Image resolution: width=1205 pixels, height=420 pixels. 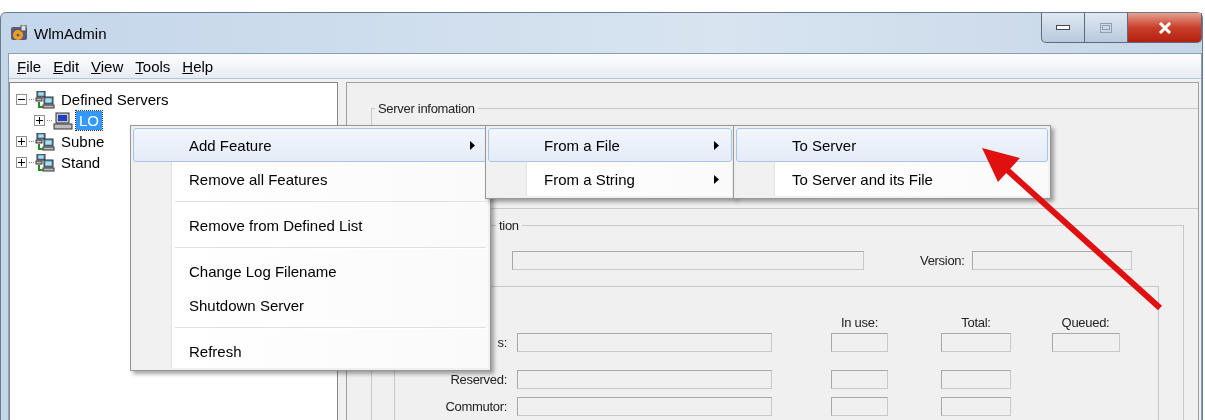 I want to click on field-label: Commutor:, so click(x=475, y=406).